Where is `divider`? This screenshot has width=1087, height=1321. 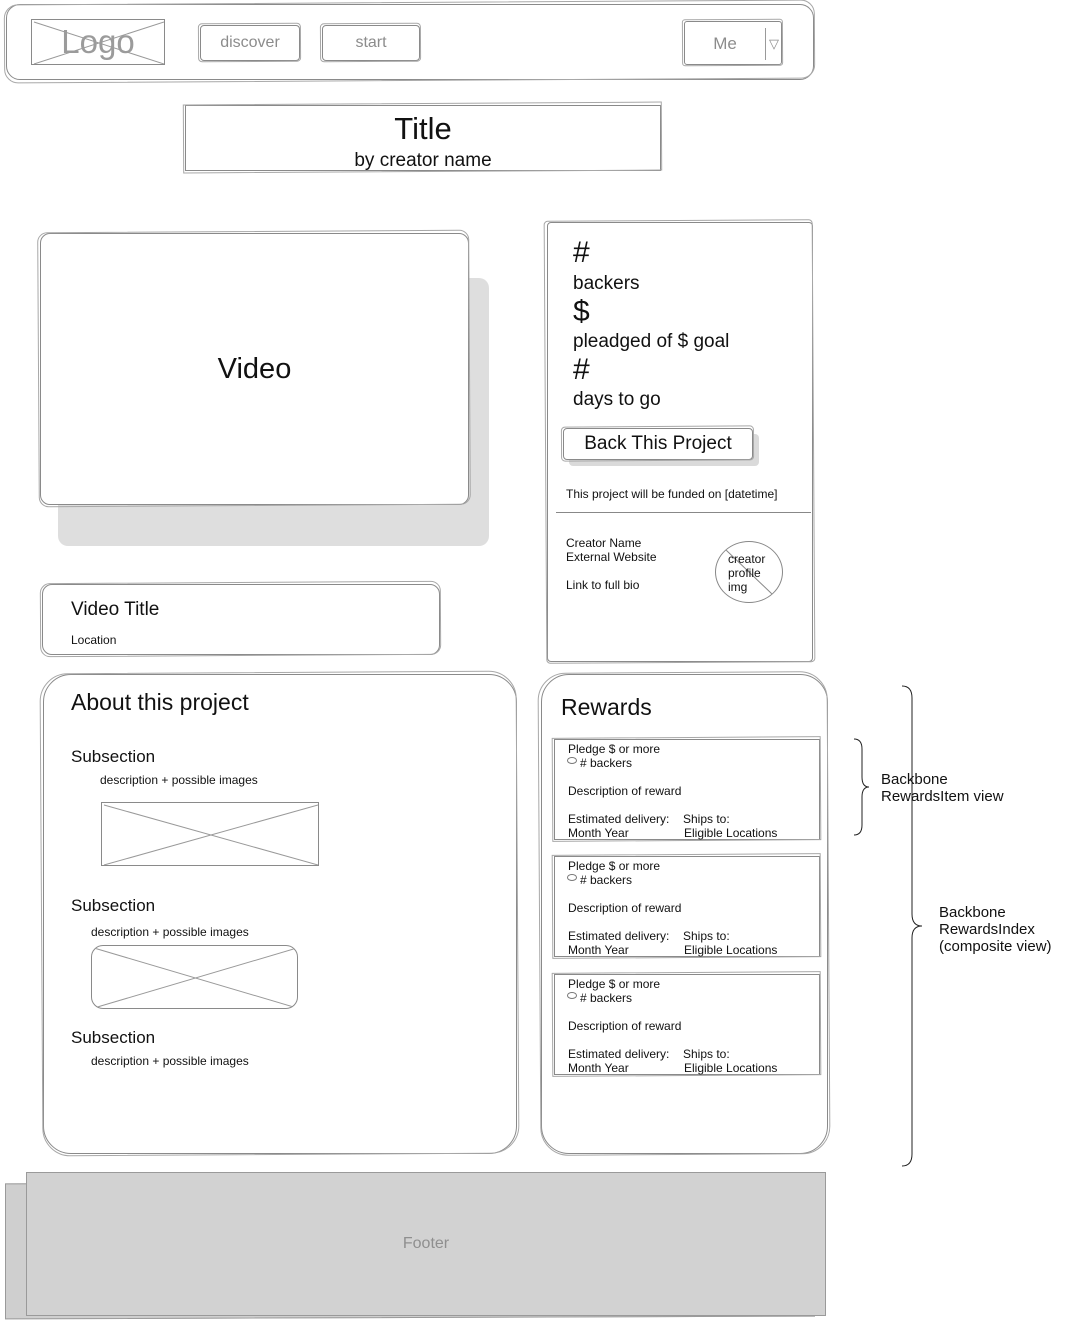 divider is located at coordinates (683, 512).